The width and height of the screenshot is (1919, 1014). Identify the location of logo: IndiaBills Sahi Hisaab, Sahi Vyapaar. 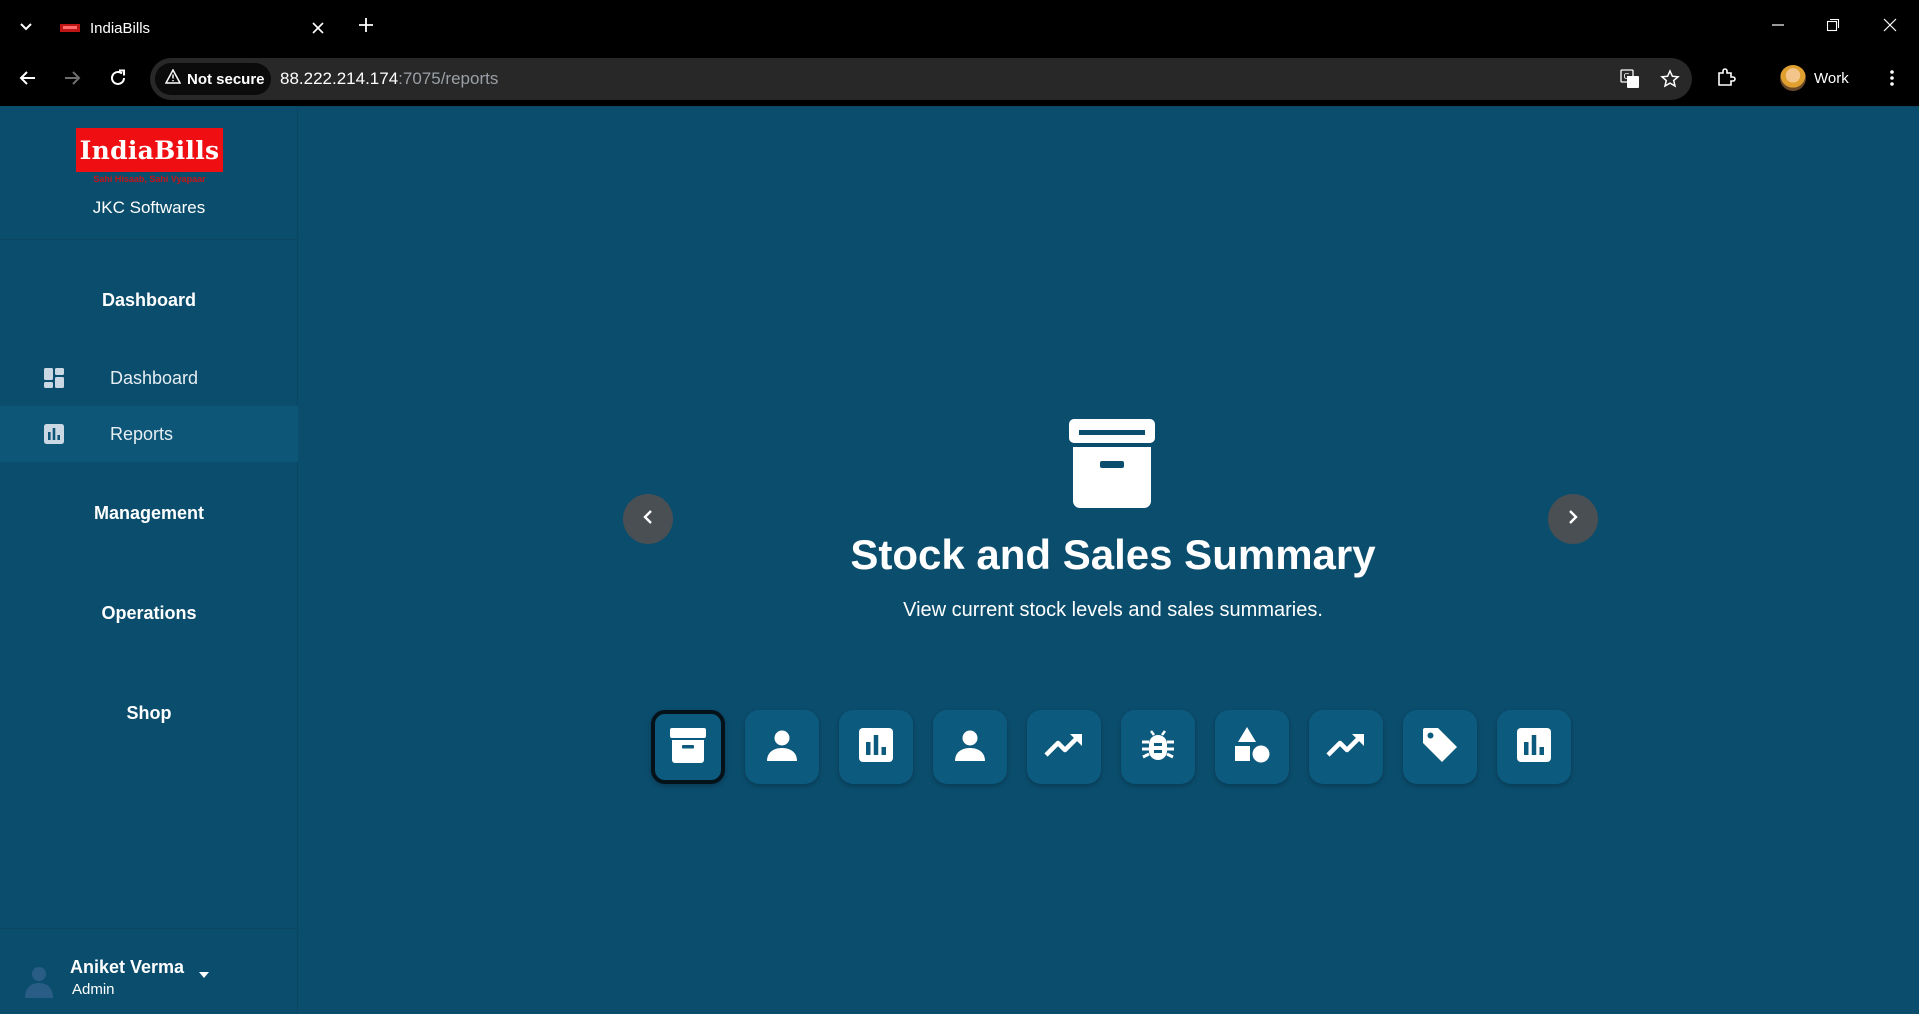
(149, 156).